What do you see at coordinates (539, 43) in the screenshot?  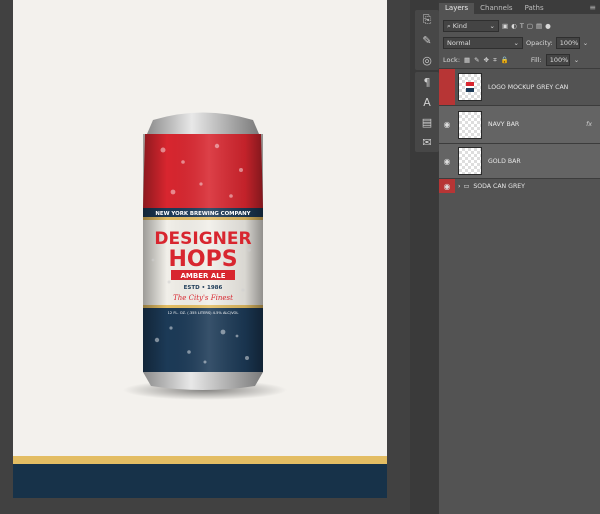 I see `opacity-label: Opacity:` at bounding box center [539, 43].